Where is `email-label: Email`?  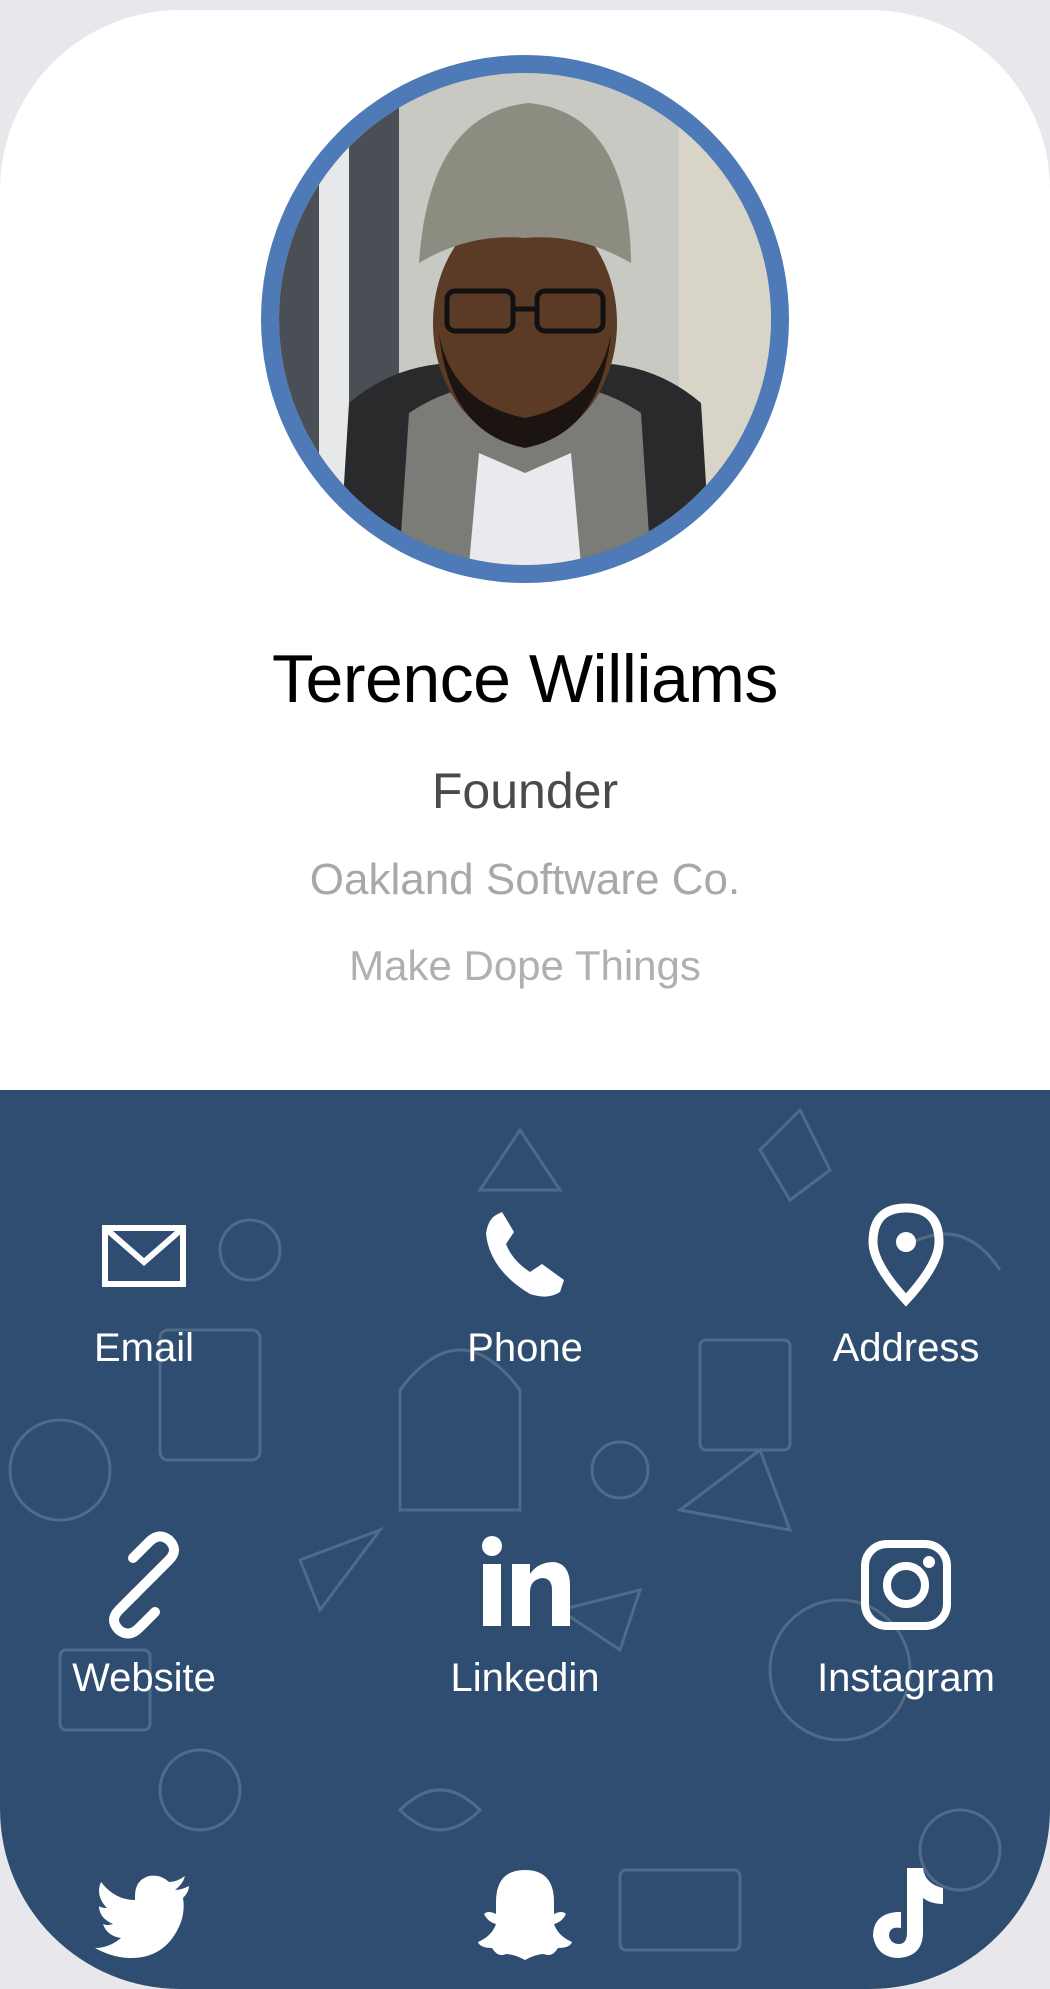
email-label: Email is located at coordinates (144, 1348).